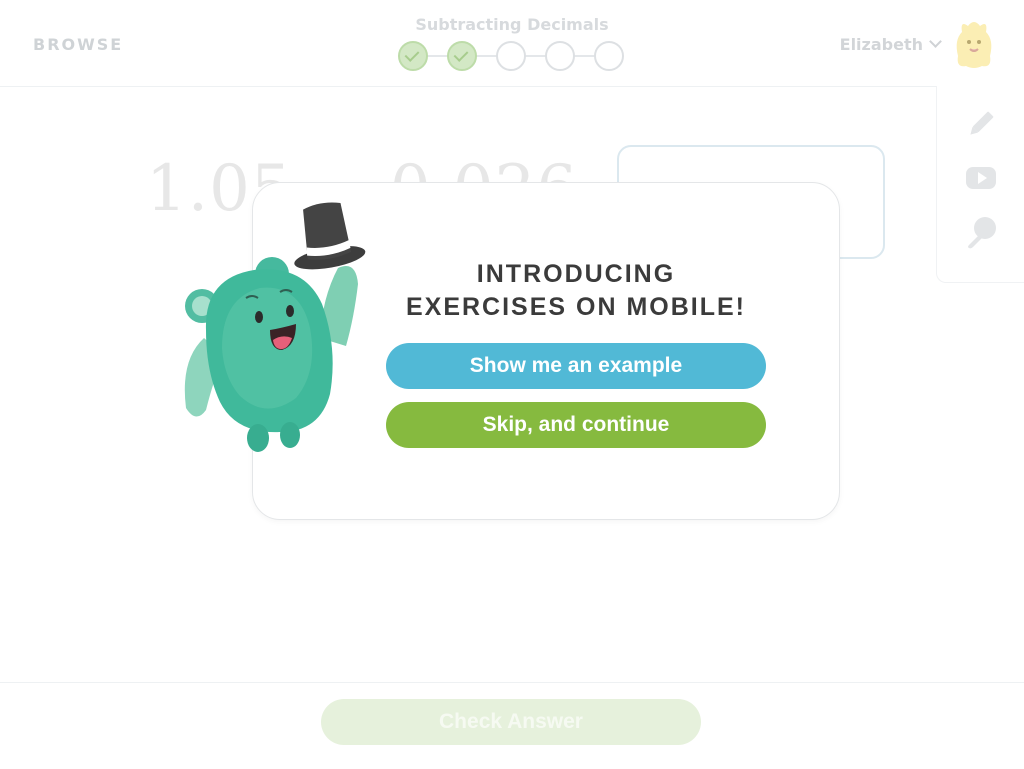 The width and height of the screenshot is (1024, 769). I want to click on pencil-icon, so click(981, 124).